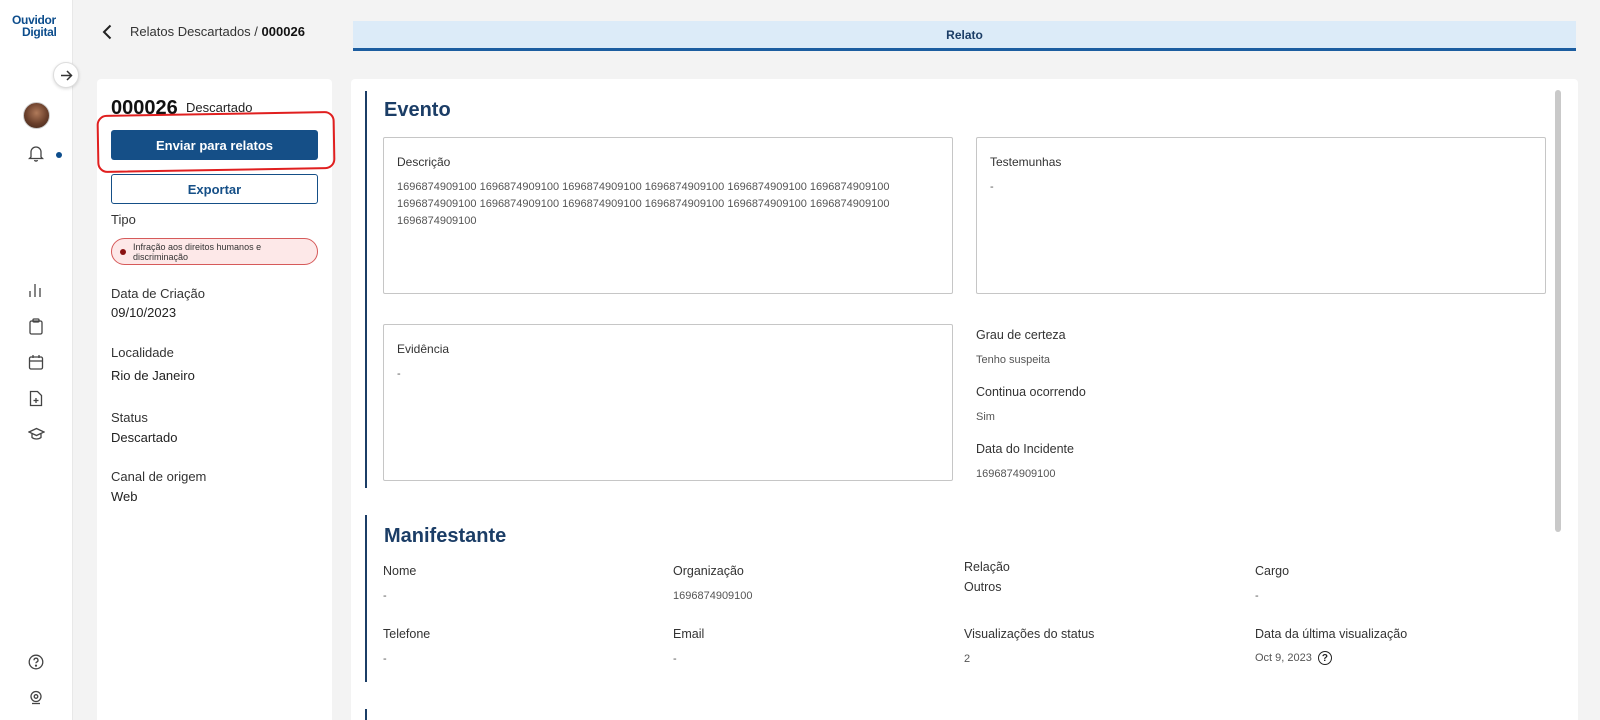  What do you see at coordinates (385, 659) in the screenshot?
I see `telefone-value: -` at bounding box center [385, 659].